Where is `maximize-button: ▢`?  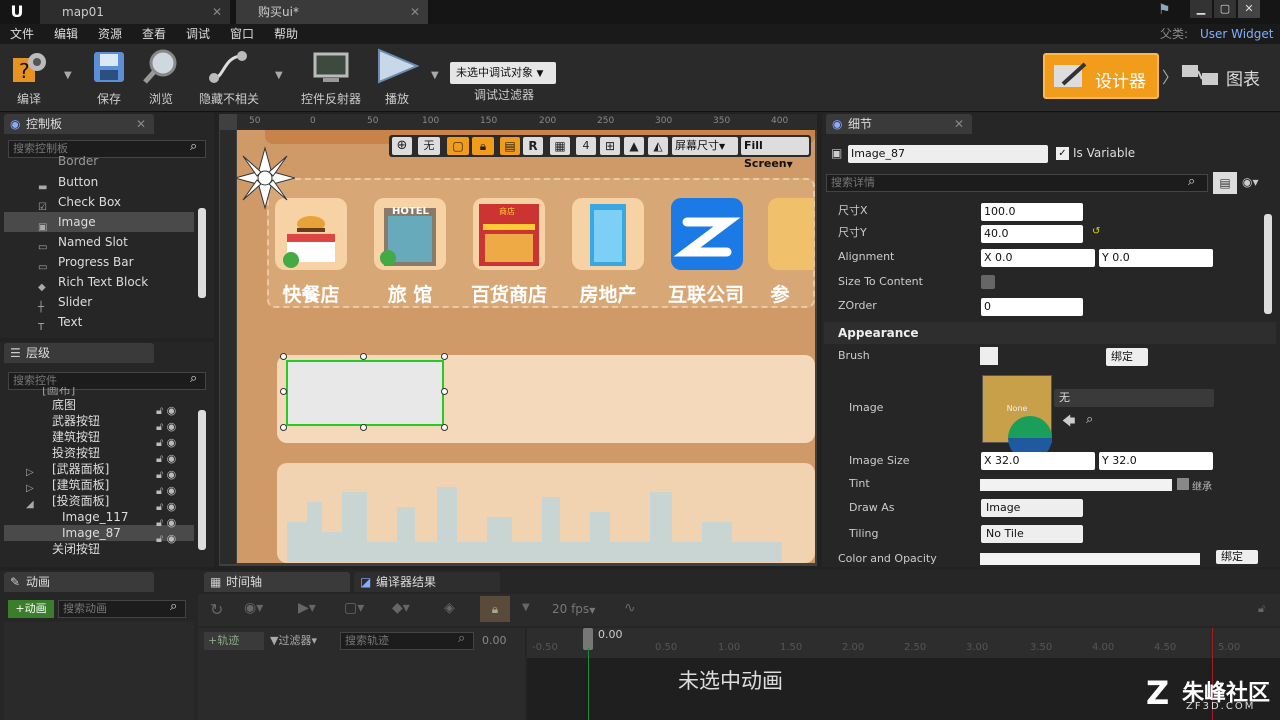
maximize-button: ▢ is located at coordinates (1225, 9).